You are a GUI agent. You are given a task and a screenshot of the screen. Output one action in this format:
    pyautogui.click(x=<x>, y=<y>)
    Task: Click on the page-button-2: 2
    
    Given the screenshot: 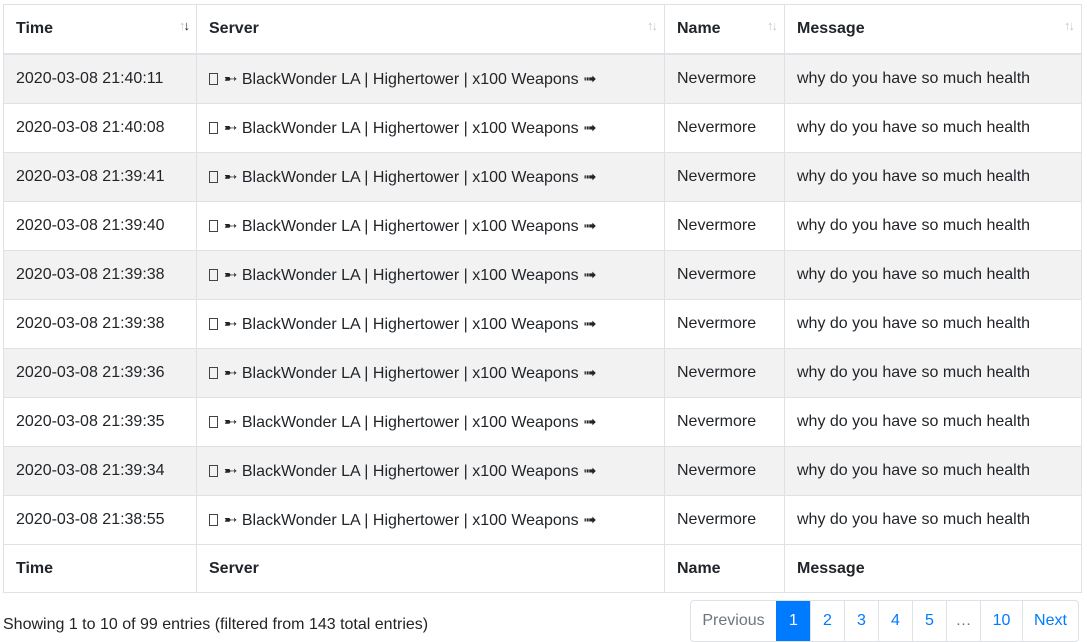 What is the action you would take?
    pyautogui.click(x=827, y=621)
    